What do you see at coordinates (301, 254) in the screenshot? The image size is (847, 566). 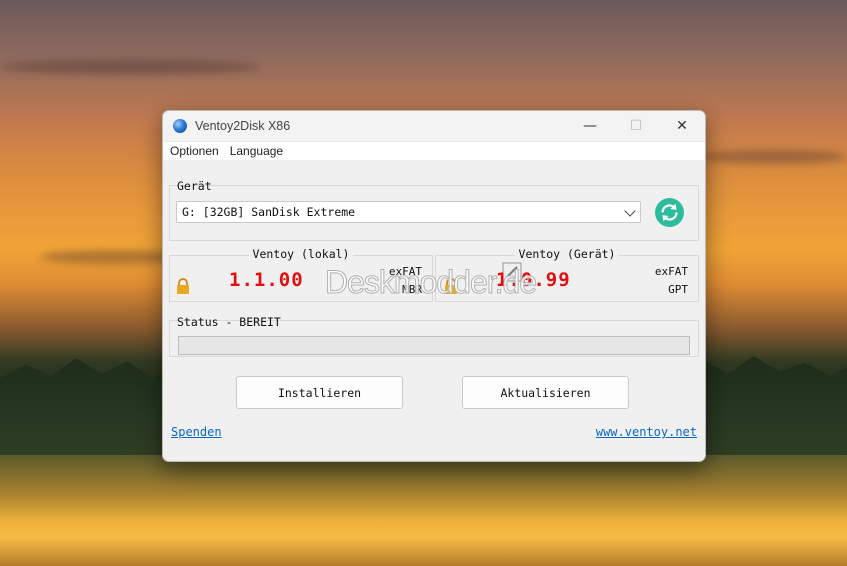 I see `local-version-title: Ventoy (lokal)` at bounding box center [301, 254].